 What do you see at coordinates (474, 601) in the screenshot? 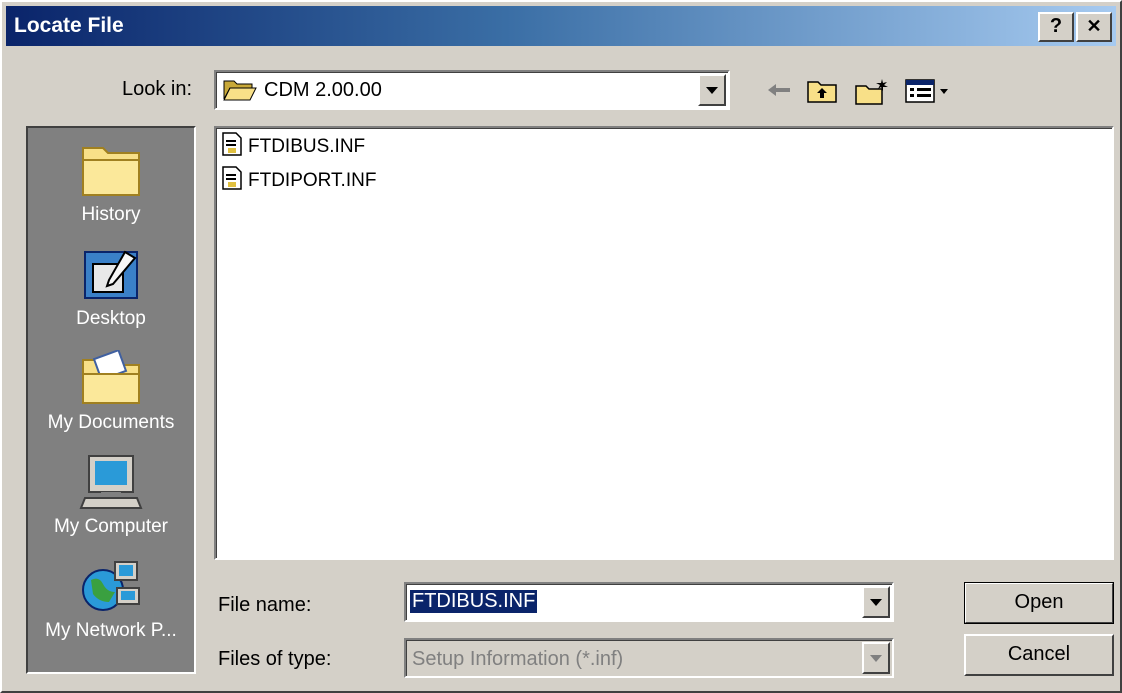
I see `file-name-input: FTDIBUS.INF` at bounding box center [474, 601].